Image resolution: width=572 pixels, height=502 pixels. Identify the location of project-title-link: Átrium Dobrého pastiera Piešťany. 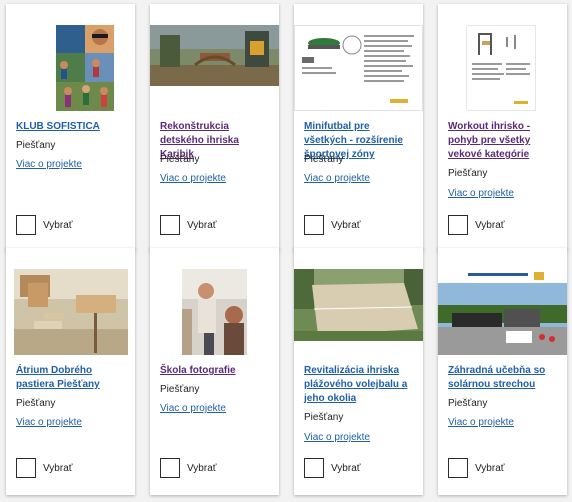
(71, 378).